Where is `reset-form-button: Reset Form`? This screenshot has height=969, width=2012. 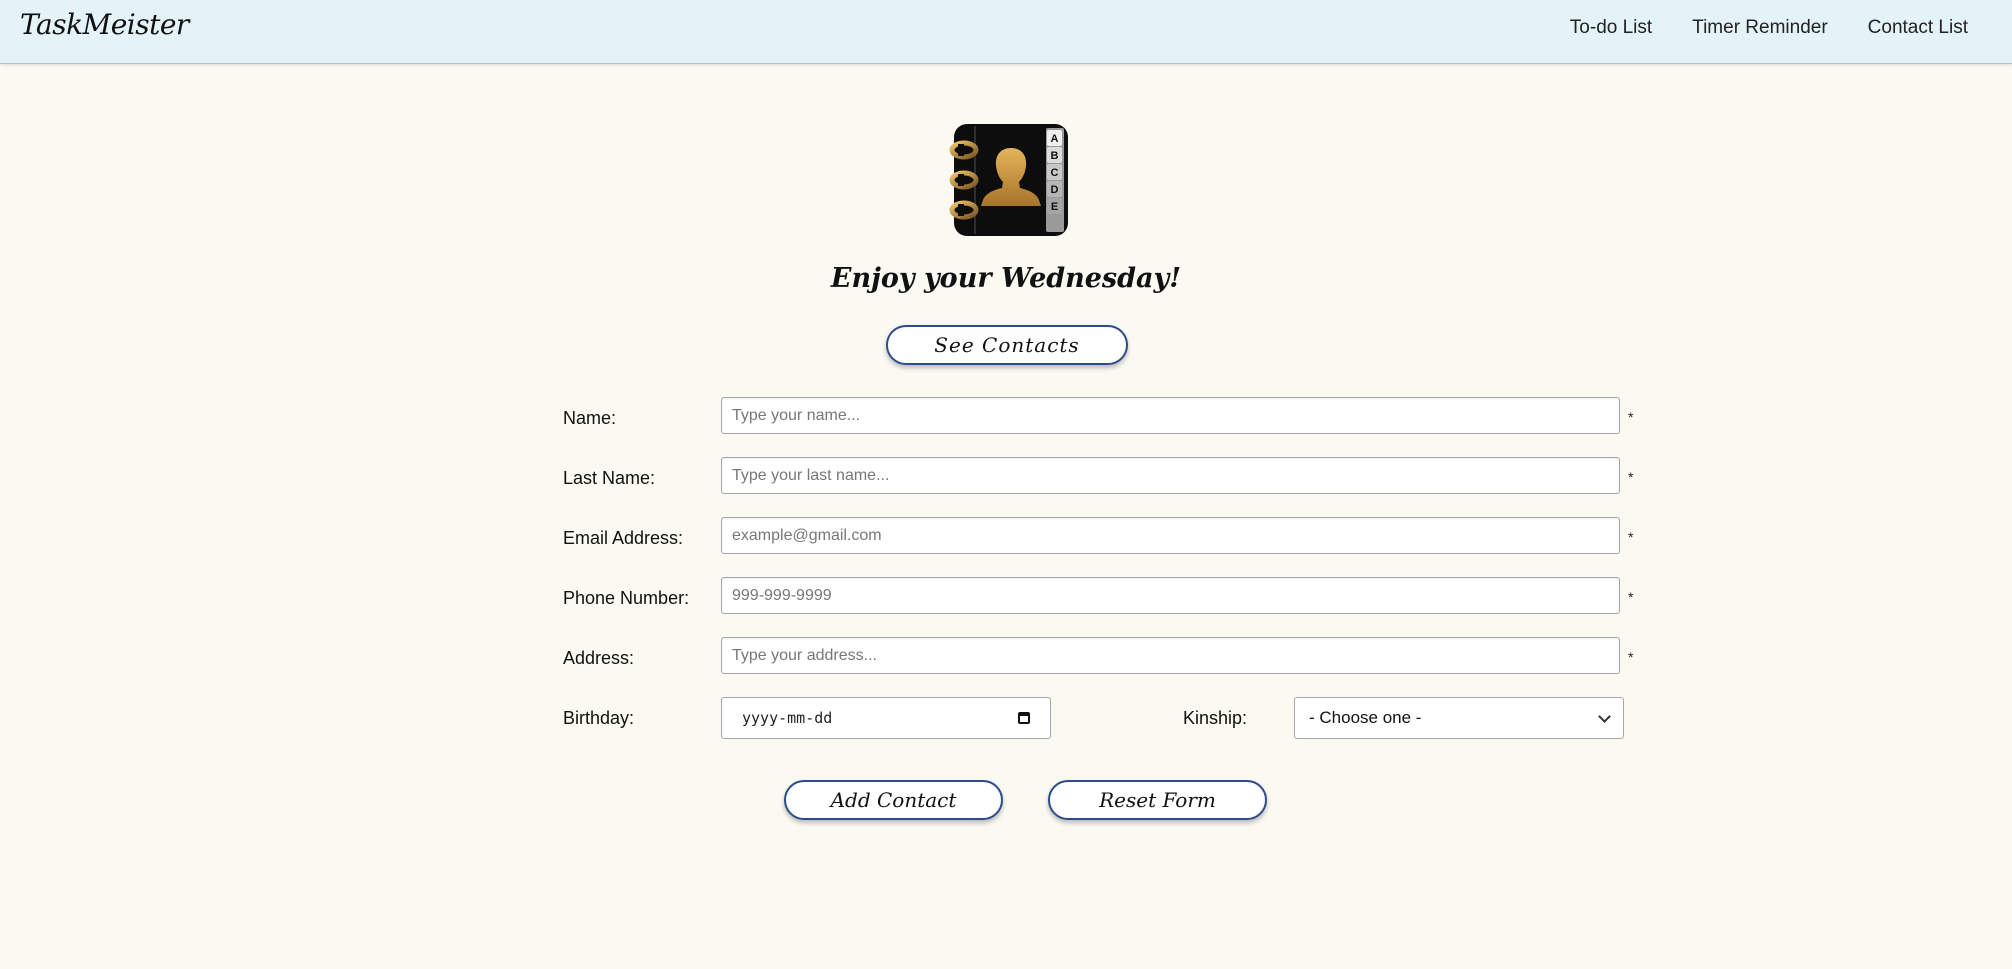
reset-form-button: Reset Form is located at coordinates (1157, 800).